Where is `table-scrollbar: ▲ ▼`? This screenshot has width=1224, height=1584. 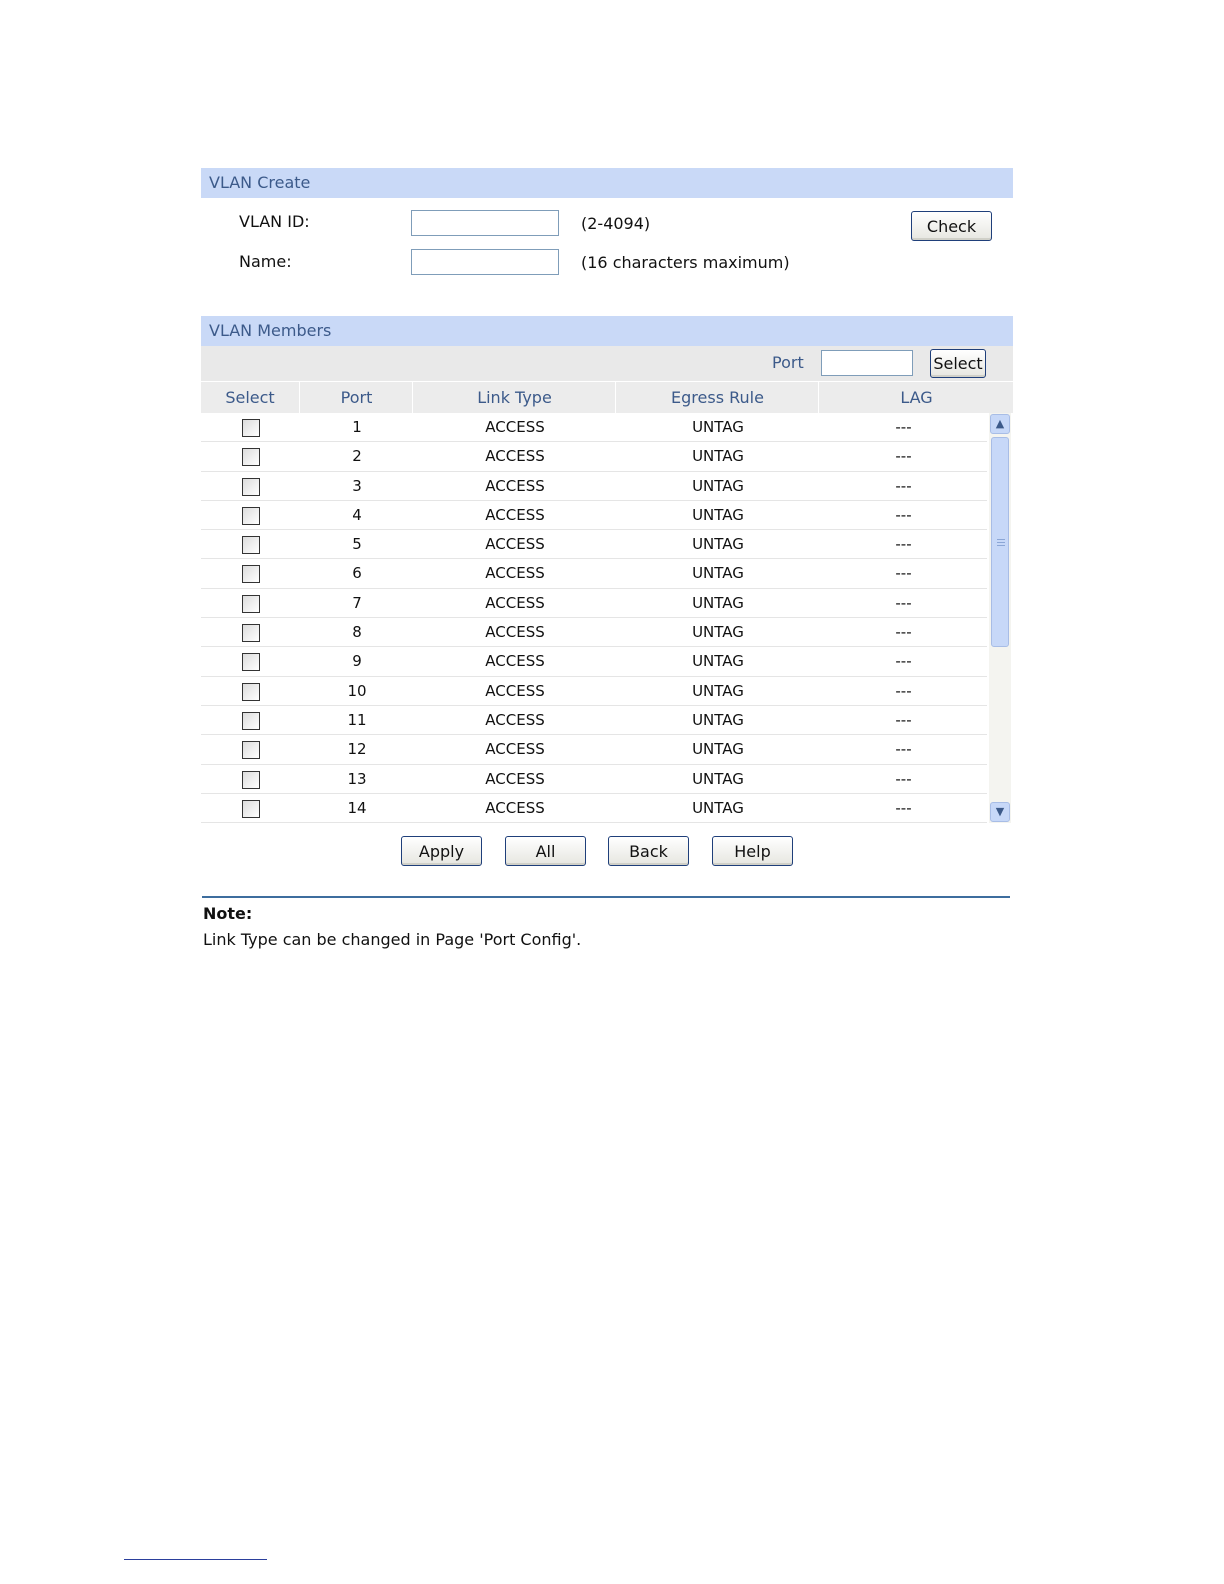 table-scrollbar: ▲ ▼ is located at coordinates (1000, 618).